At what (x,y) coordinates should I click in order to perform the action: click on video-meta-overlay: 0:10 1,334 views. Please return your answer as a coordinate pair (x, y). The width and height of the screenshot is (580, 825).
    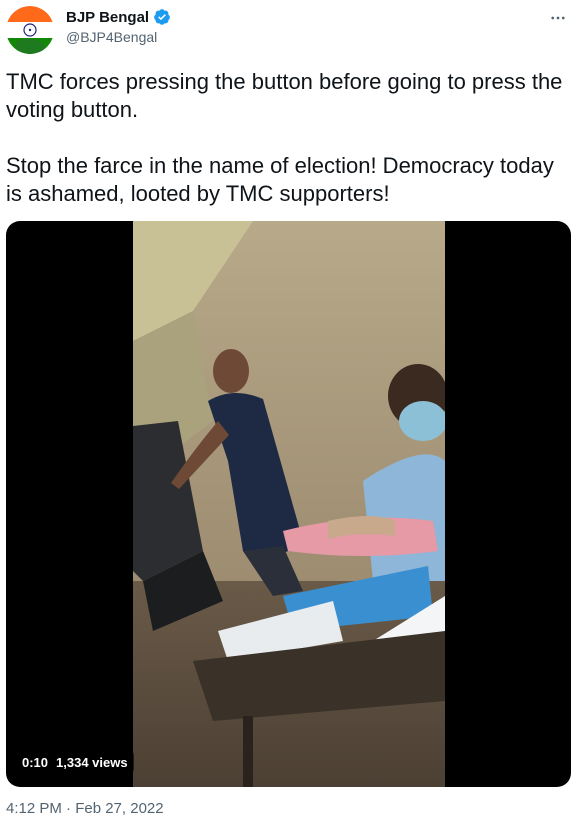
    Looking at the image, I should click on (75, 762).